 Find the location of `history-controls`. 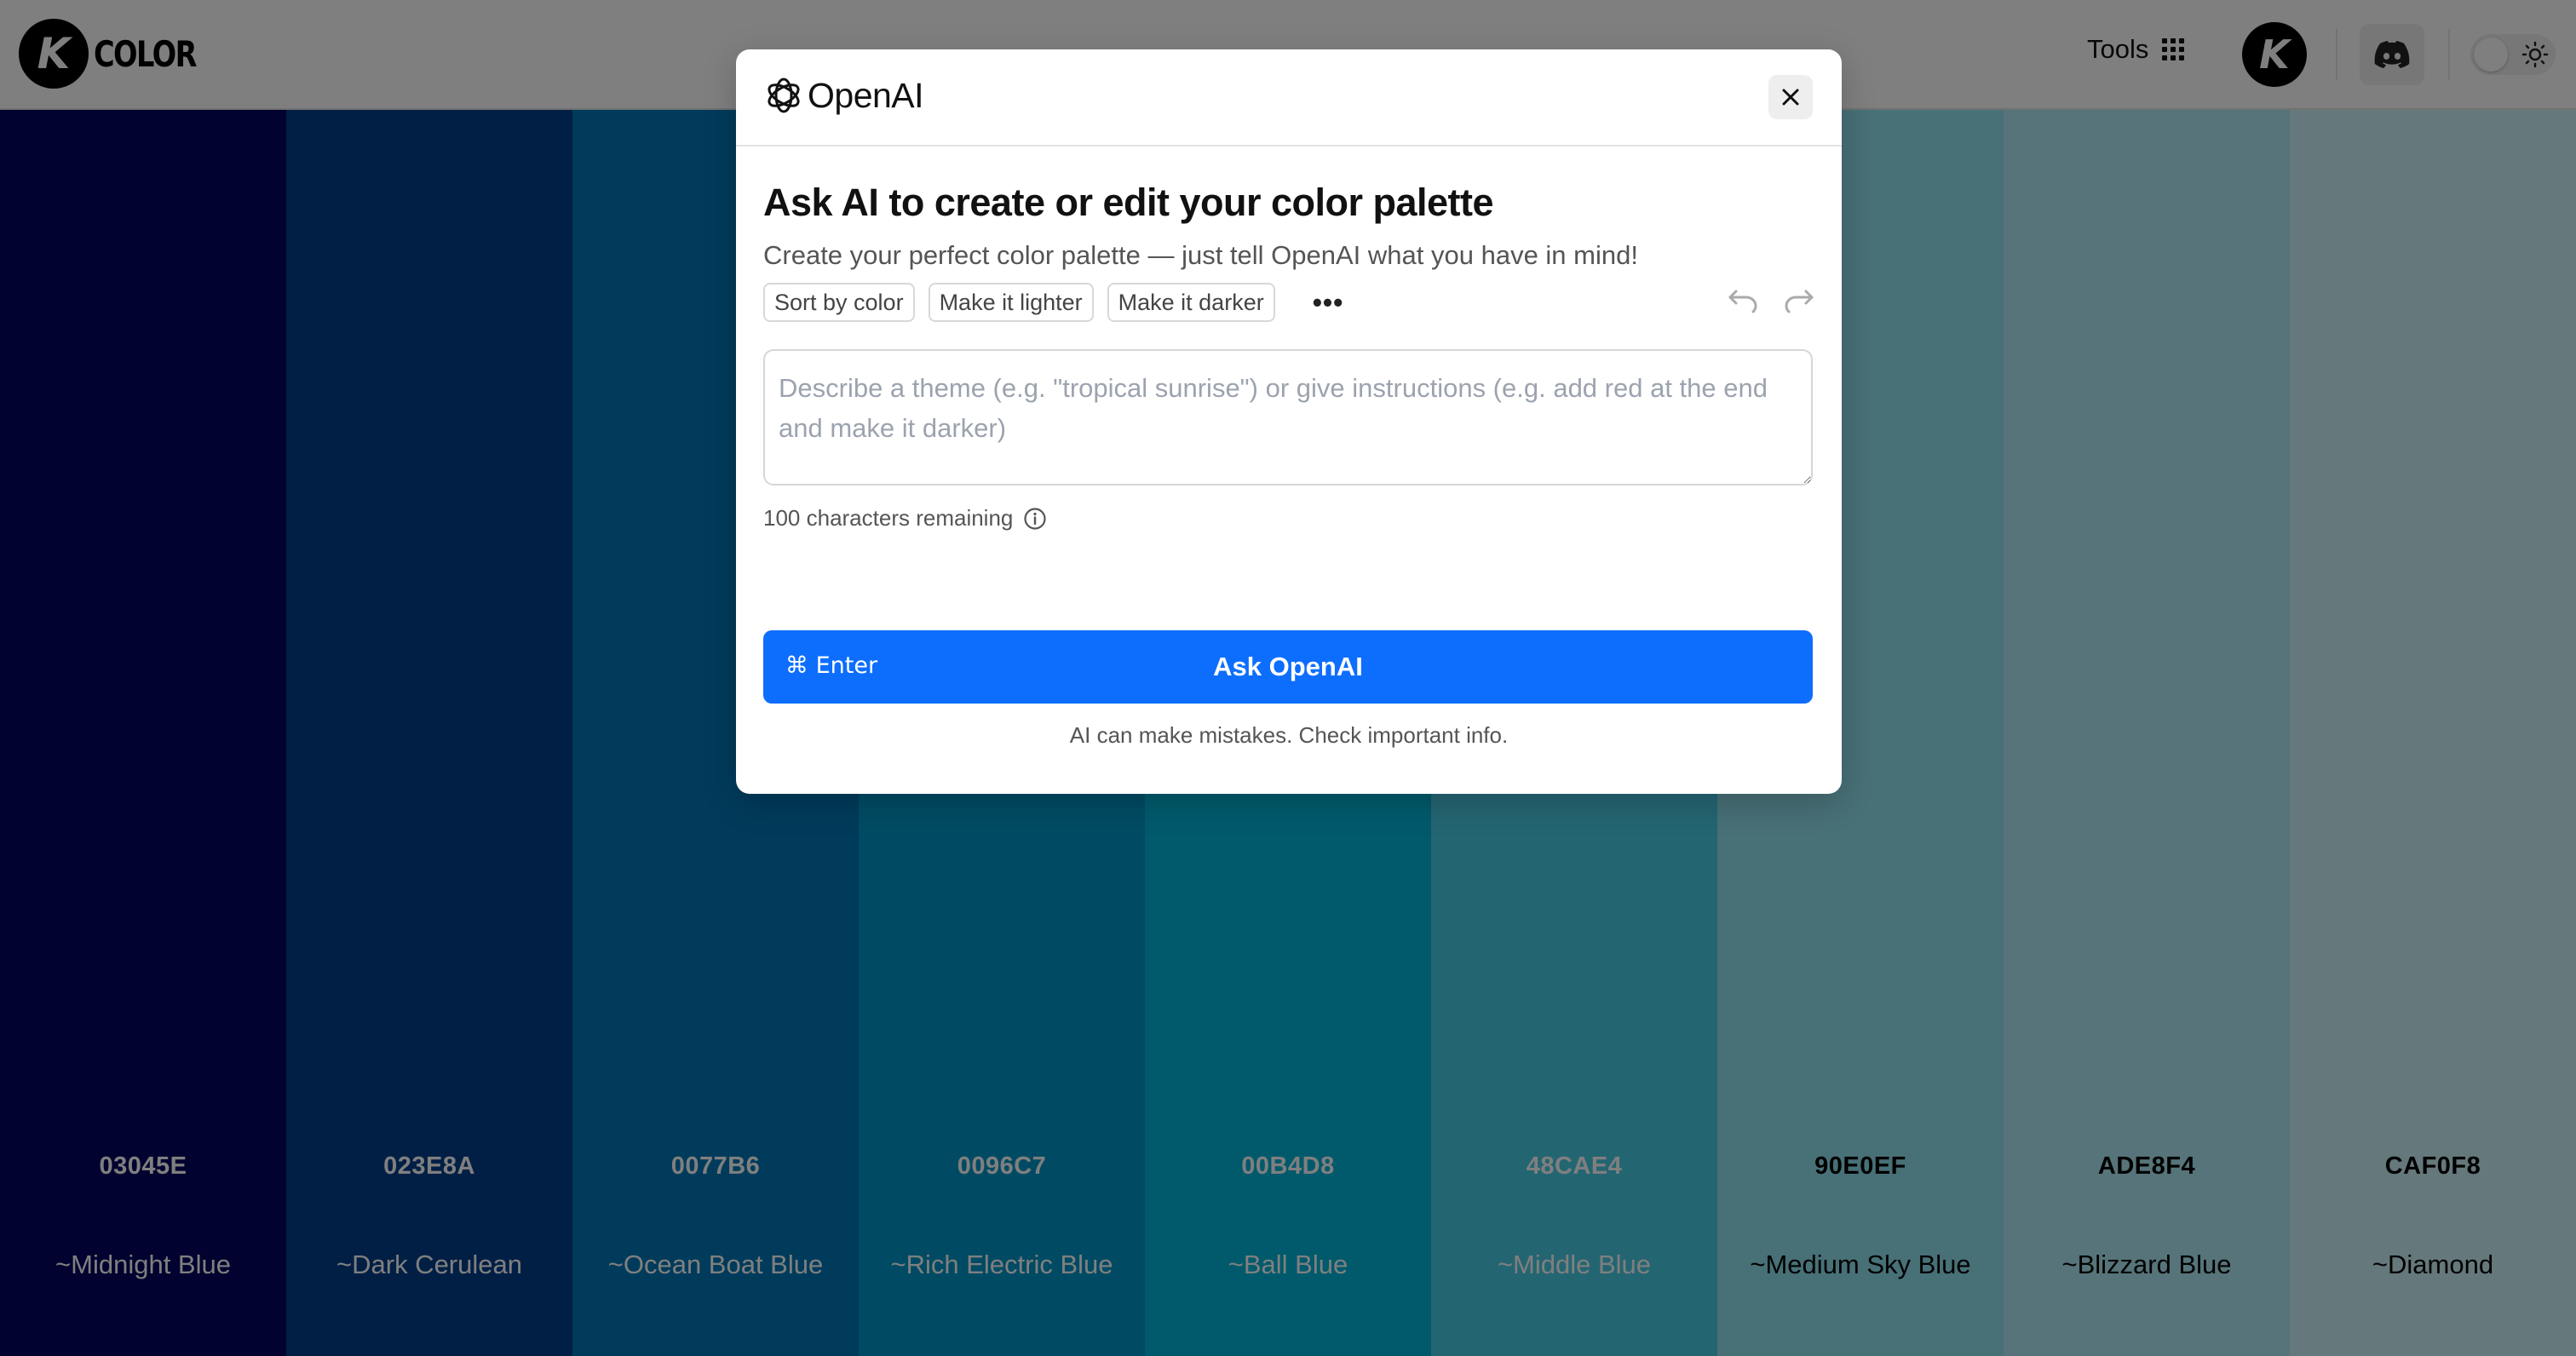

history-controls is located at coordinates (1771, 300).